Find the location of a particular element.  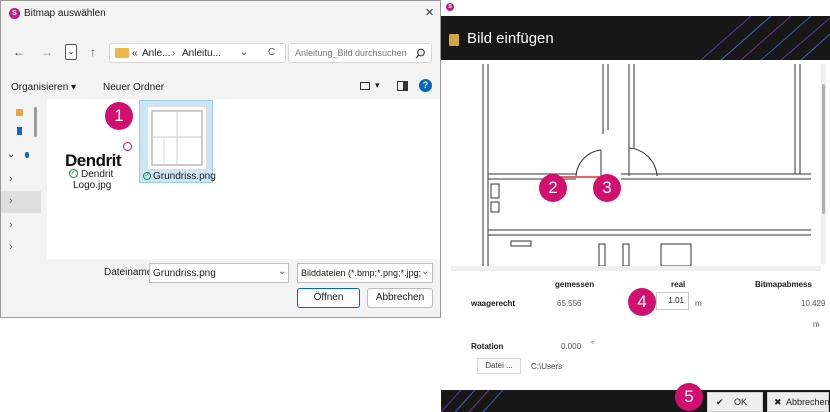

row-label-horizontal: waagerecht is located at coordinates (493, 303).